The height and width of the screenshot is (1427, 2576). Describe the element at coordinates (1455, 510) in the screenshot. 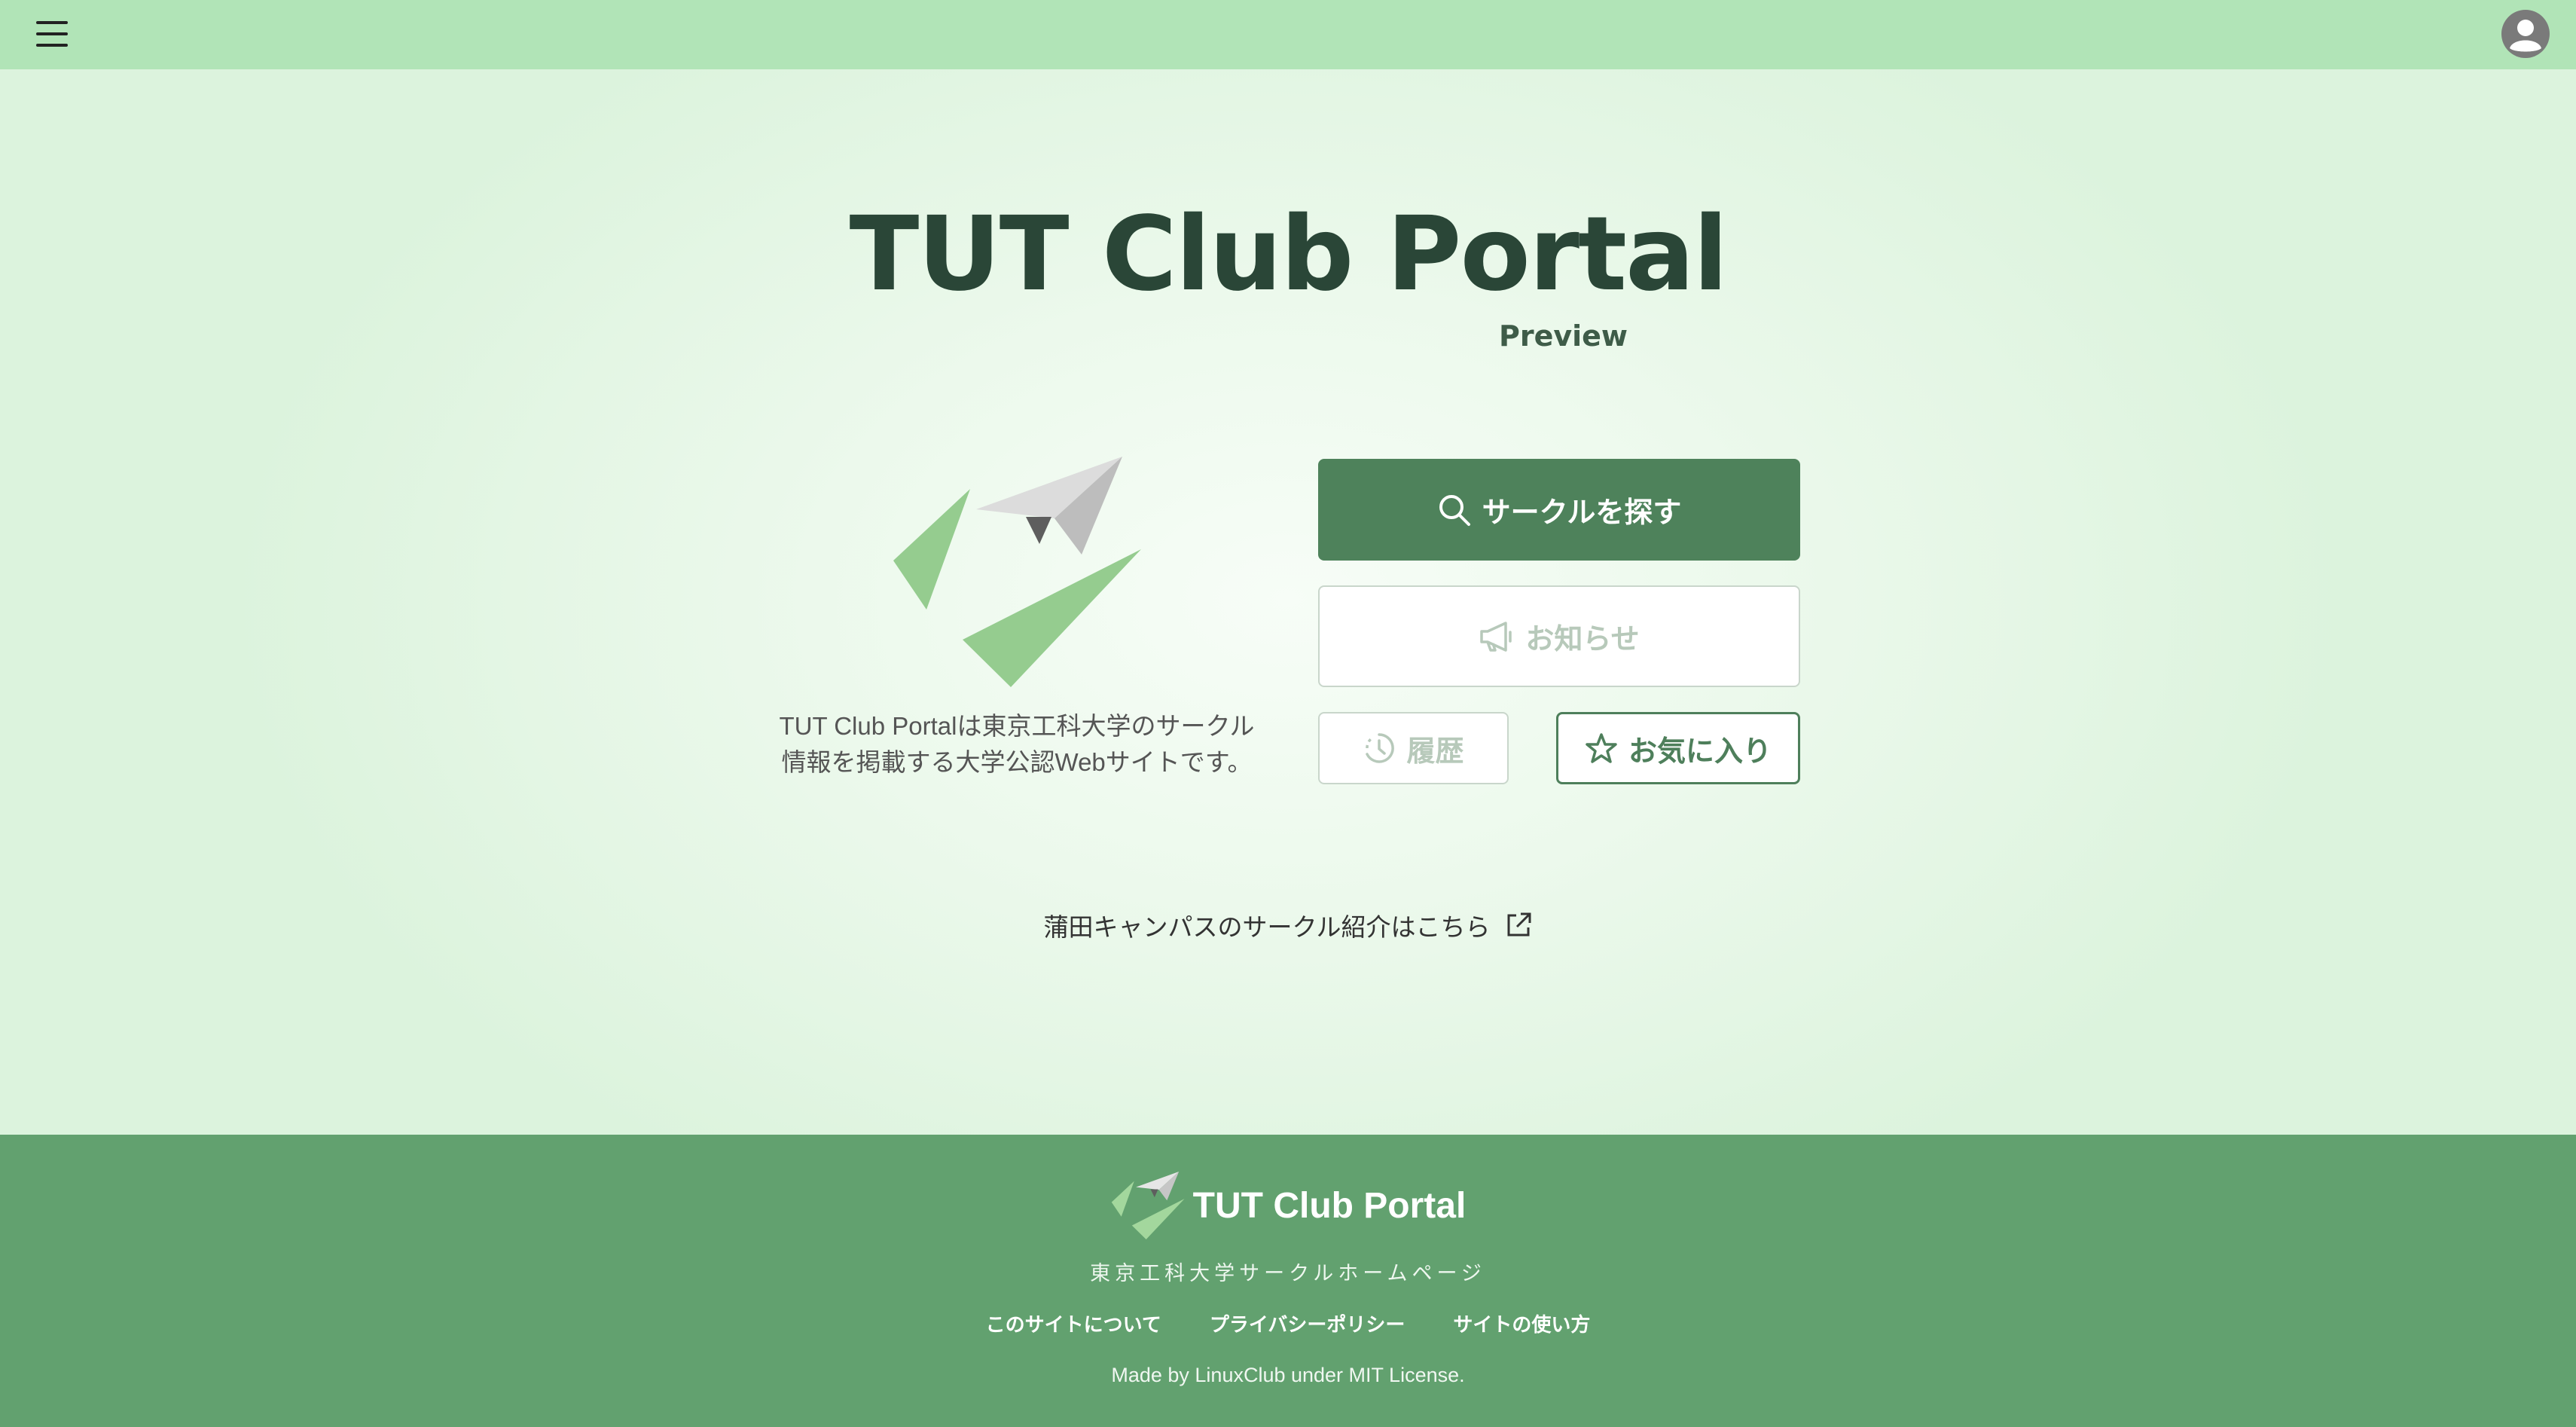

I see `search-icon` at that location.